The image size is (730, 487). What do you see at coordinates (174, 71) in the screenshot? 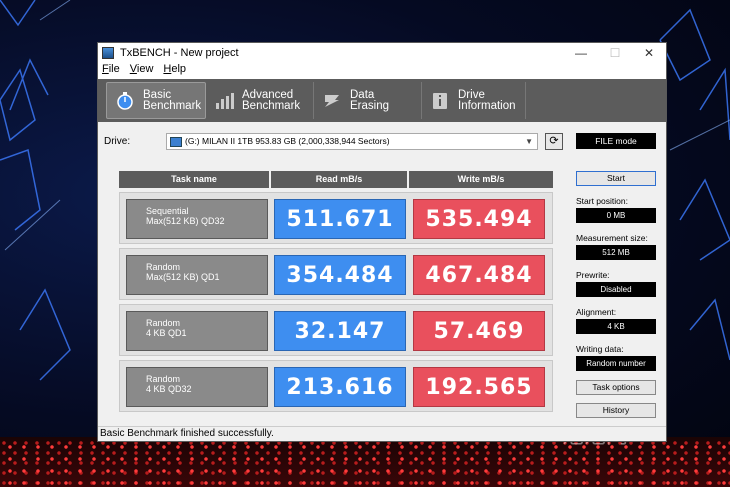
I see `menu-help: Help` at bounding box center [174, 71].